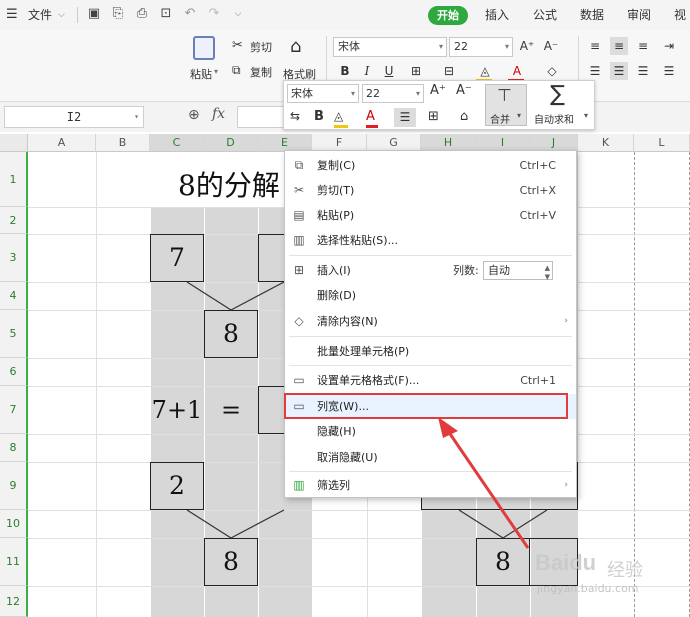 The height and width of the screenshot is (617, 690). What do you see at coordinates (566, 562) in the screenshot?
I see `watermark-brand: Baidu` at bounding box center [566, 562].